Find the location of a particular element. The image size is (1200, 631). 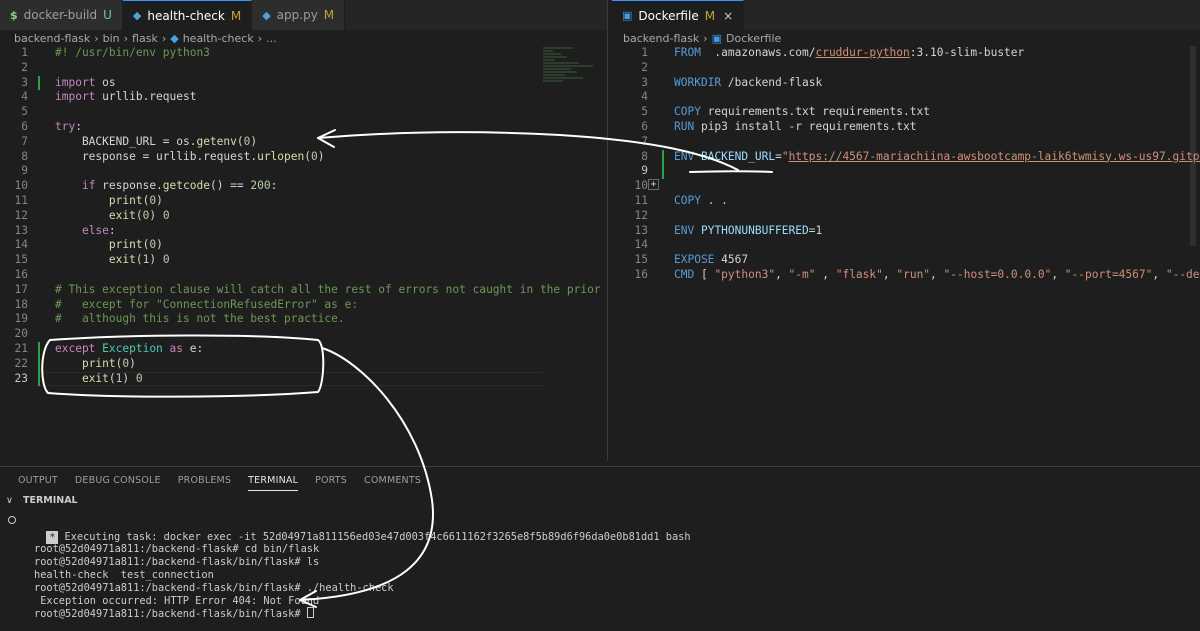

tab-problems: PROBLEMS is located at coordinates (204, 483).